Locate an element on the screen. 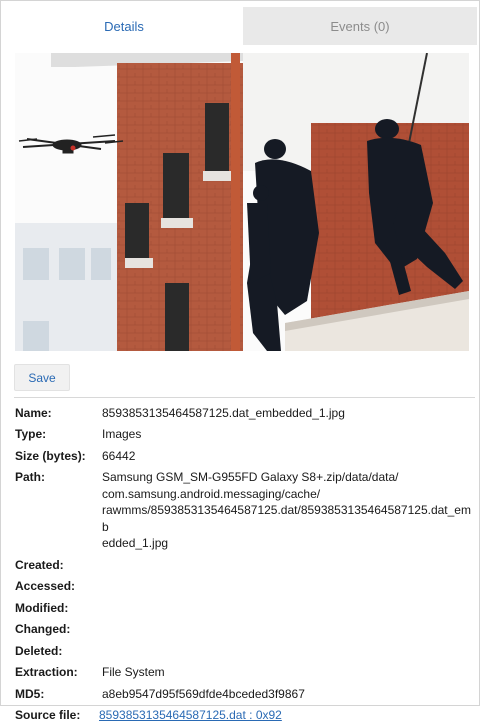 The width and height of the screenshot is (480, 726). property-row-created: Created: is located at coordinates (245, 565).